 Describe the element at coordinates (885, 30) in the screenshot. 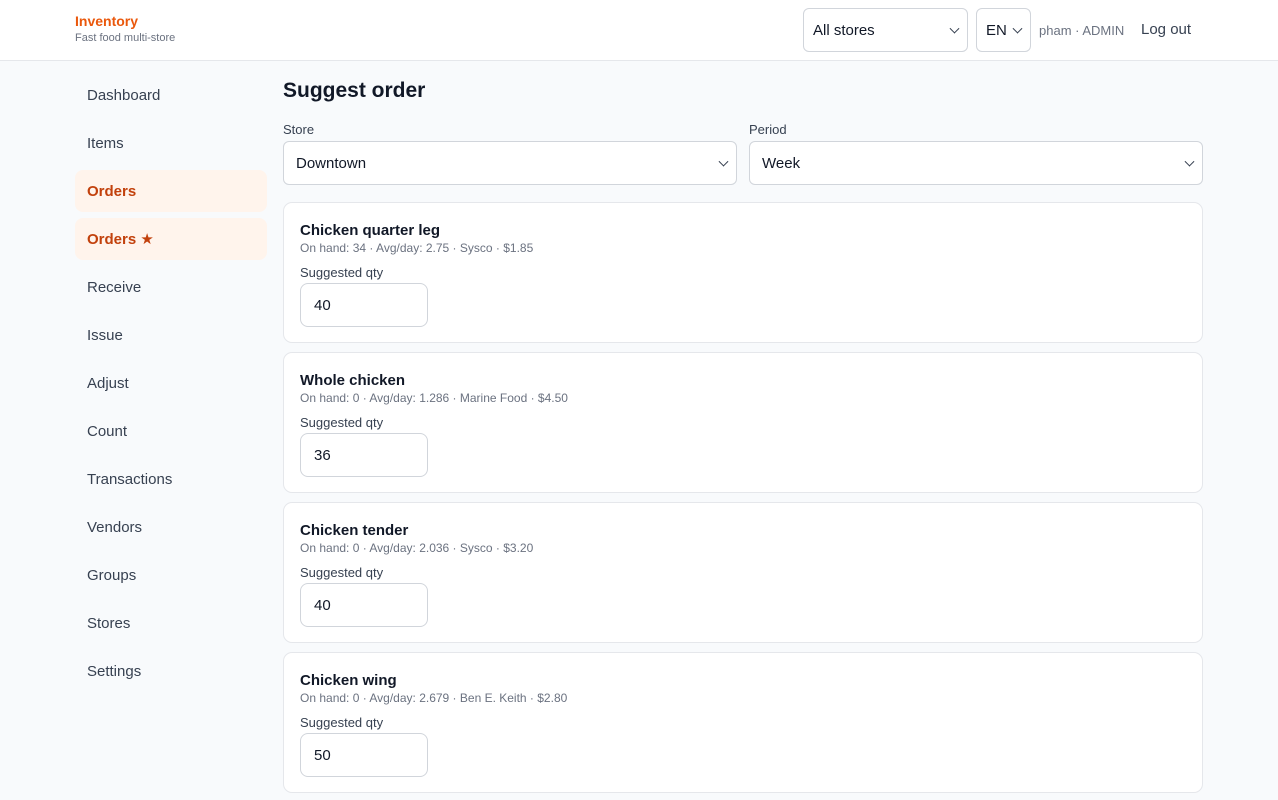

I see `store-switcher-select: All stores` at that location.